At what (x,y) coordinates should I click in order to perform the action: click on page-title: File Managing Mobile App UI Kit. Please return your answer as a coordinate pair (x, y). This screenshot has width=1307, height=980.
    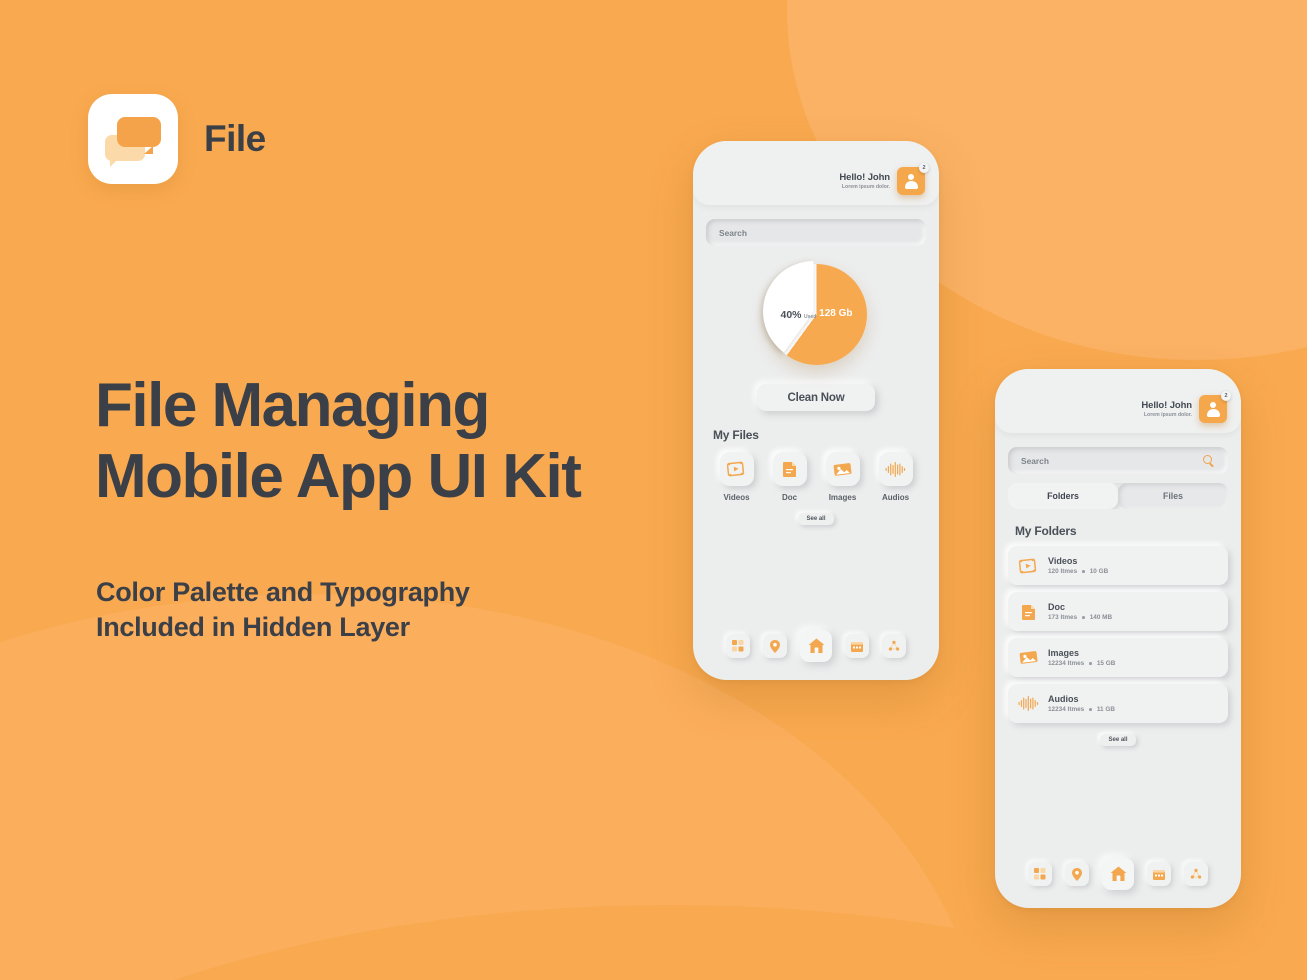
    Looking at the image, I should click on (338, 441).